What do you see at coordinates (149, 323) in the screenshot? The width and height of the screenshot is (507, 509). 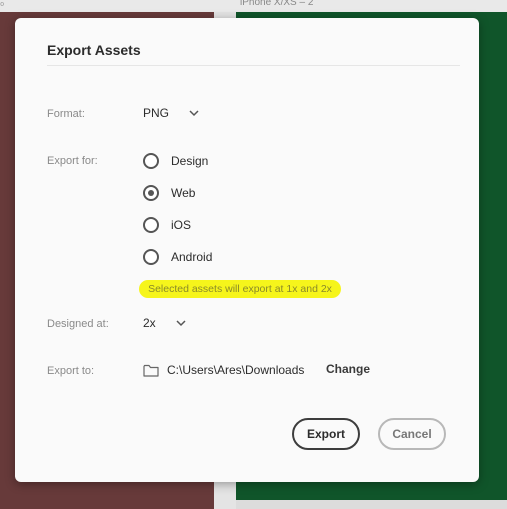 I see `designed-at-dropdown: 2x` at bounding box center [149, 323].